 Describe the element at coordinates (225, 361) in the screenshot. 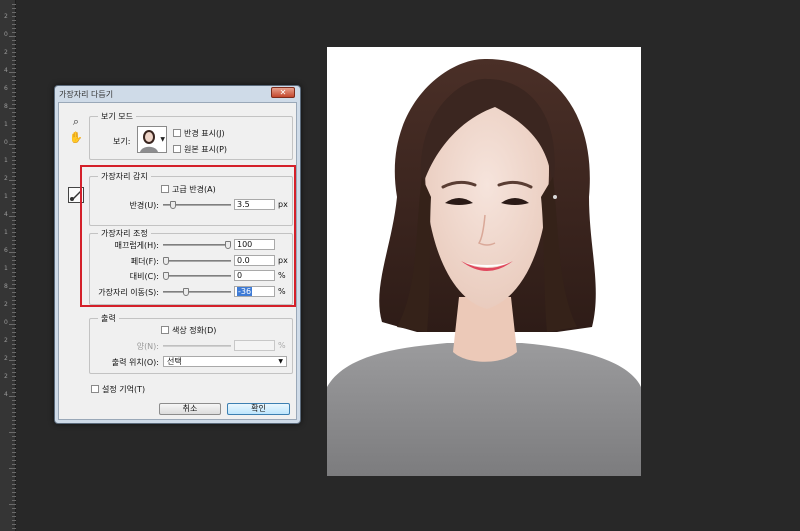

I see `output-to-select: 선택 ▼` at that location.